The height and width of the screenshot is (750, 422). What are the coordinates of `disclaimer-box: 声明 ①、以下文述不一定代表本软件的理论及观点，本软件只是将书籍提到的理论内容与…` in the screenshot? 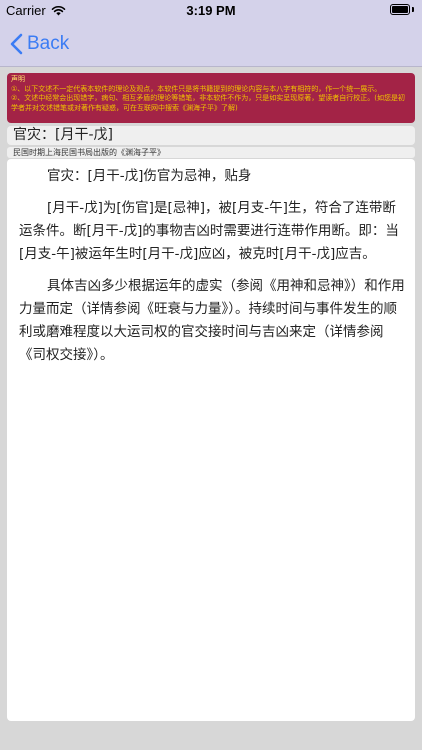 It's located at (211, 98).